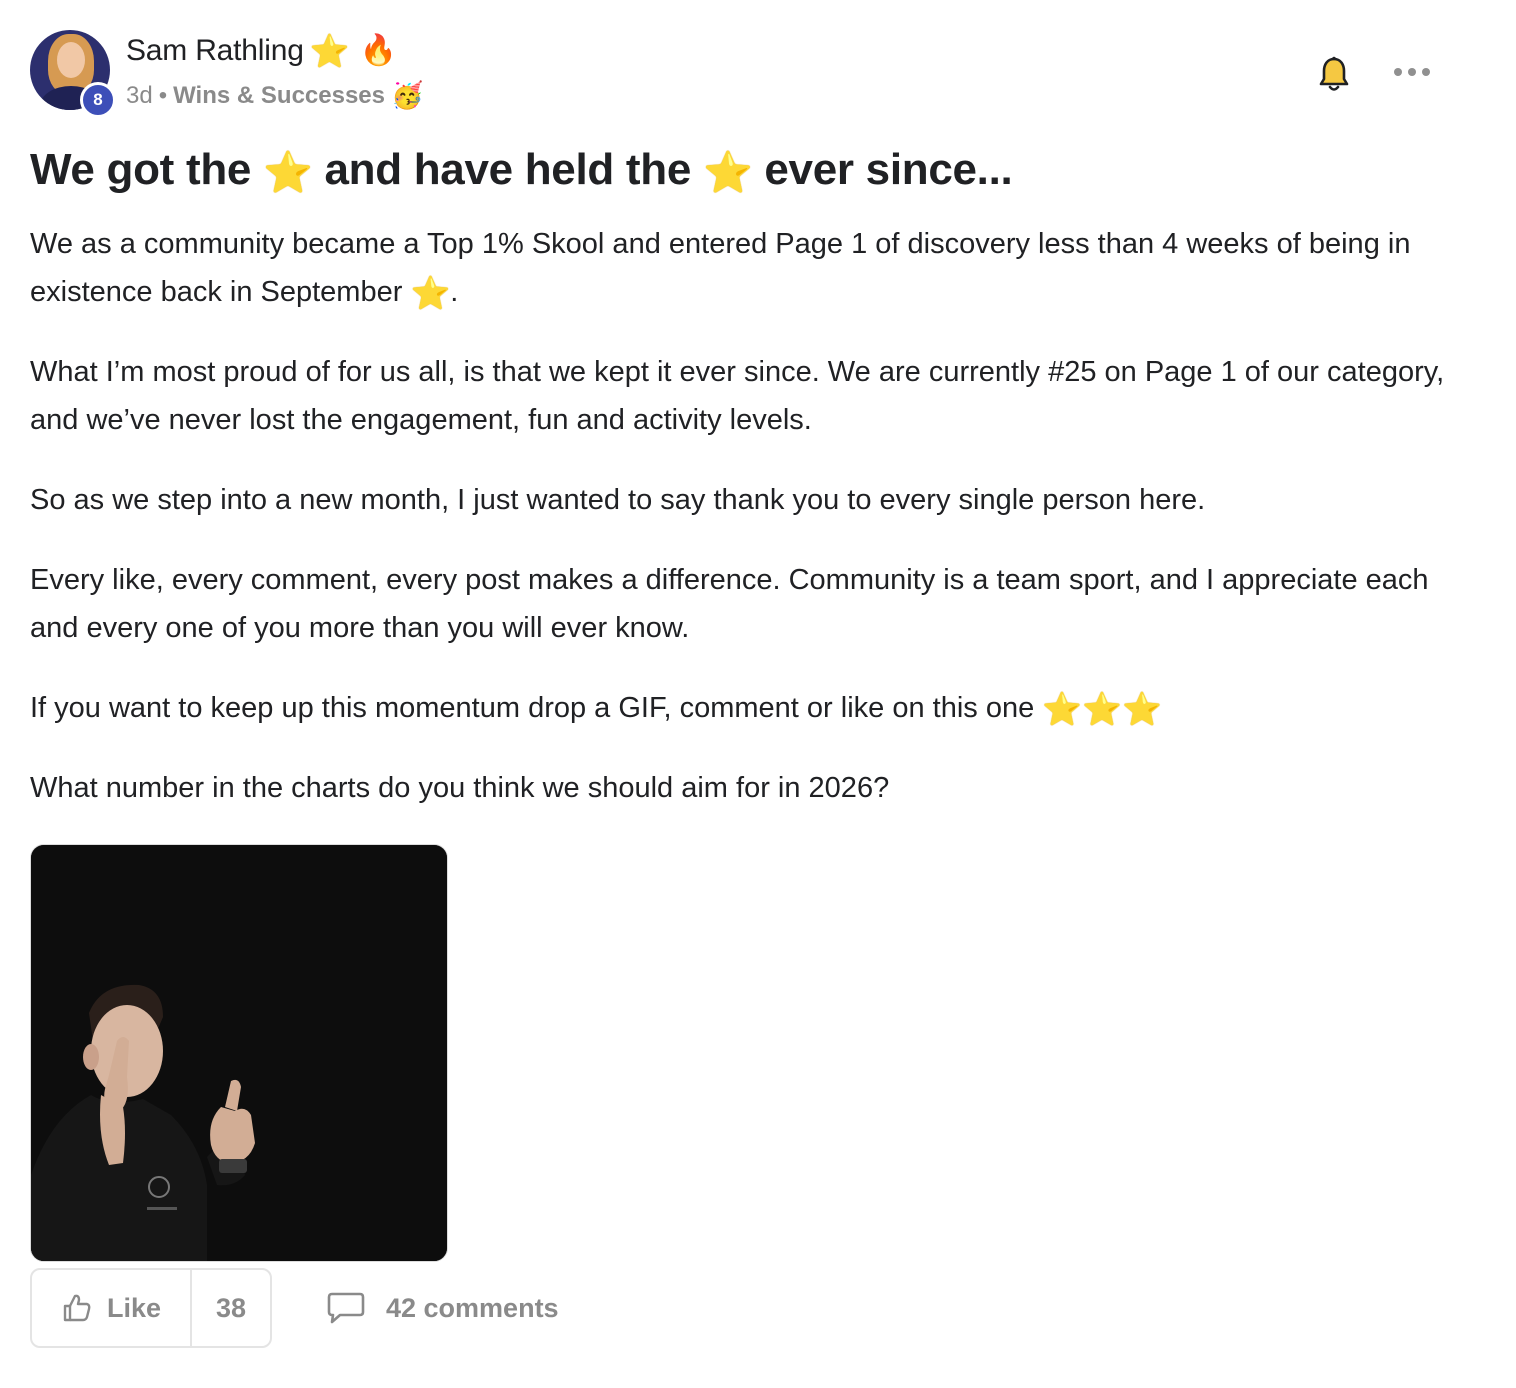  What do you see at coordinates (1334, 75) in the screenshot?
I see `bell-icon` at bounding box center [1334, 75].